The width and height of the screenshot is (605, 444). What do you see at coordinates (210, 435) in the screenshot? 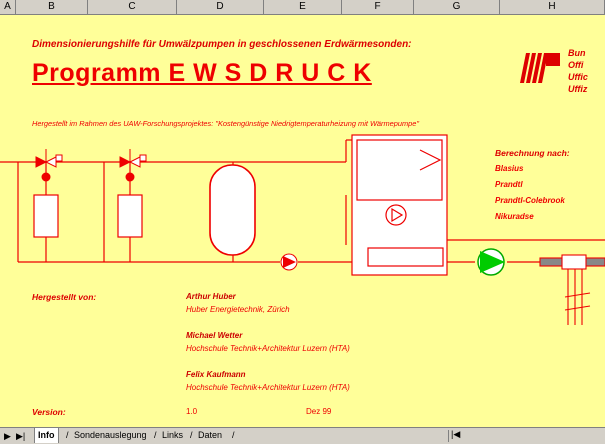
I see `tab-daten: Daten` at bounding box center [210, 435].